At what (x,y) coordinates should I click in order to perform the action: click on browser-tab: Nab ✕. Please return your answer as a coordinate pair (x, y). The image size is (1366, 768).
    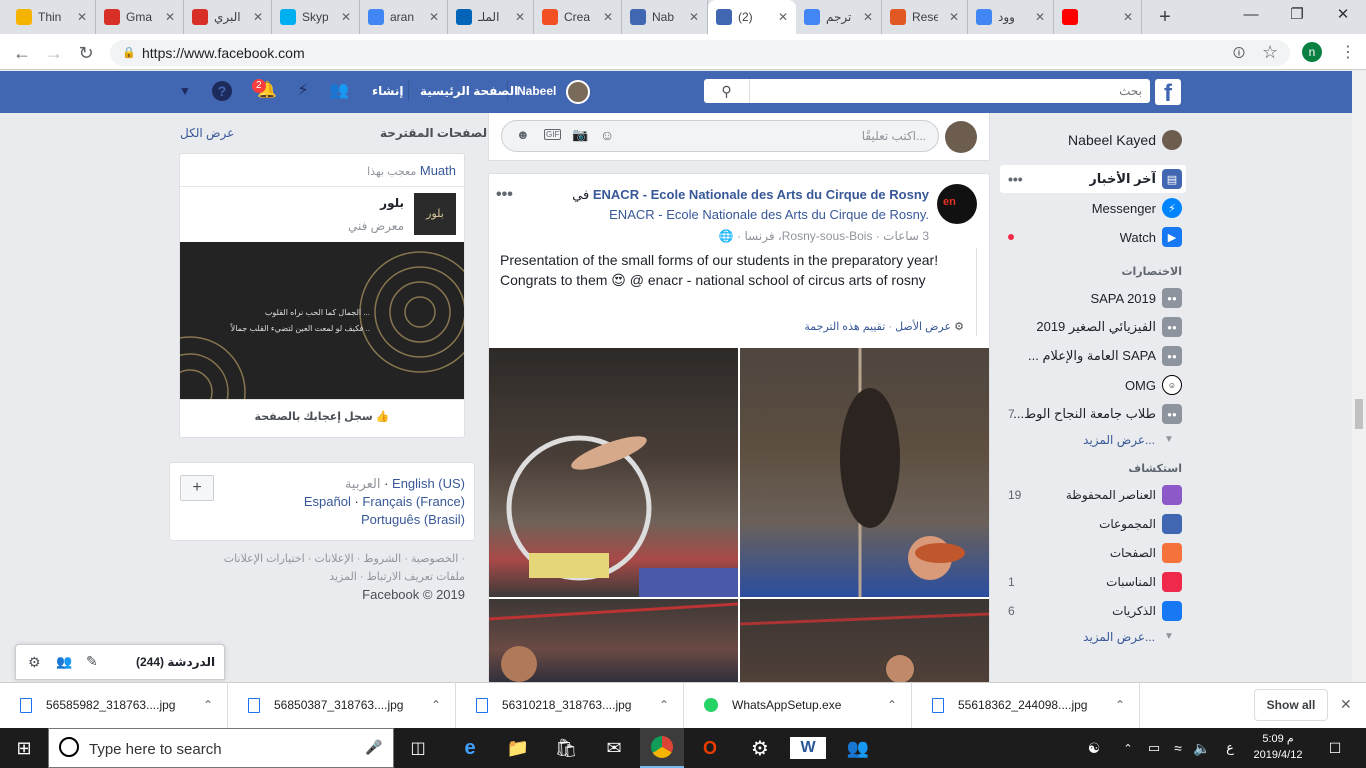
    Looking at the image, I should click on (665, 17).